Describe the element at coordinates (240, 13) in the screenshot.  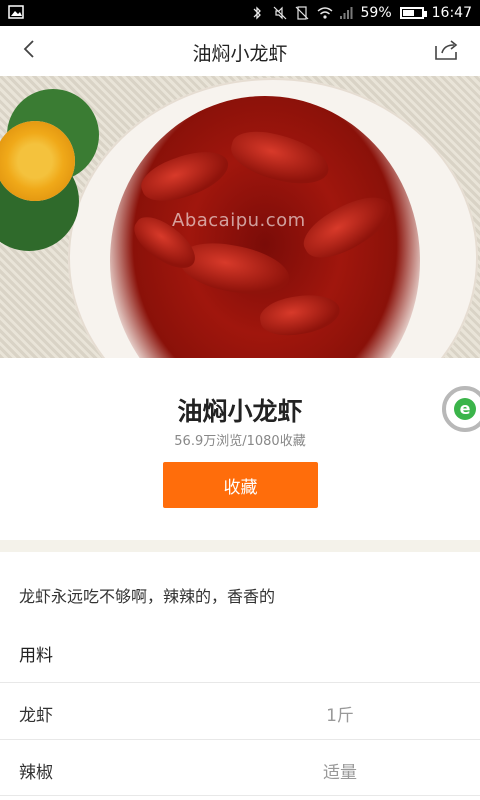
I see `status-bar: 59% 16:47` at that location.